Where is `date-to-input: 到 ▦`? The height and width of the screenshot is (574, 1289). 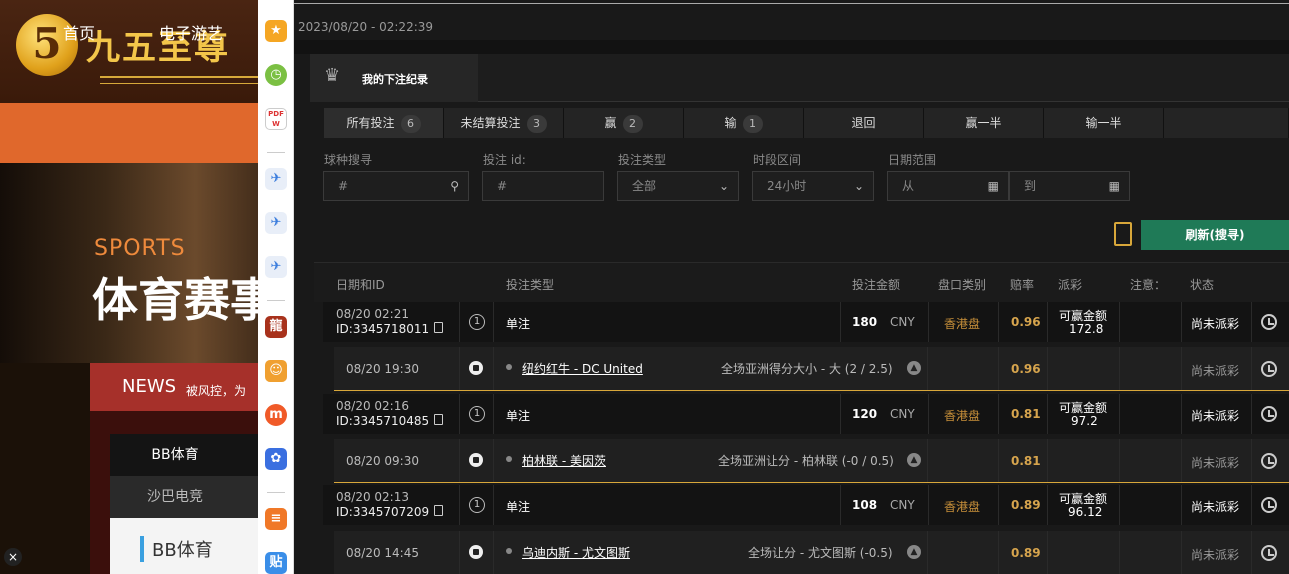
date-to-input: 到 ▦ is located at coordinates (1069, 186).